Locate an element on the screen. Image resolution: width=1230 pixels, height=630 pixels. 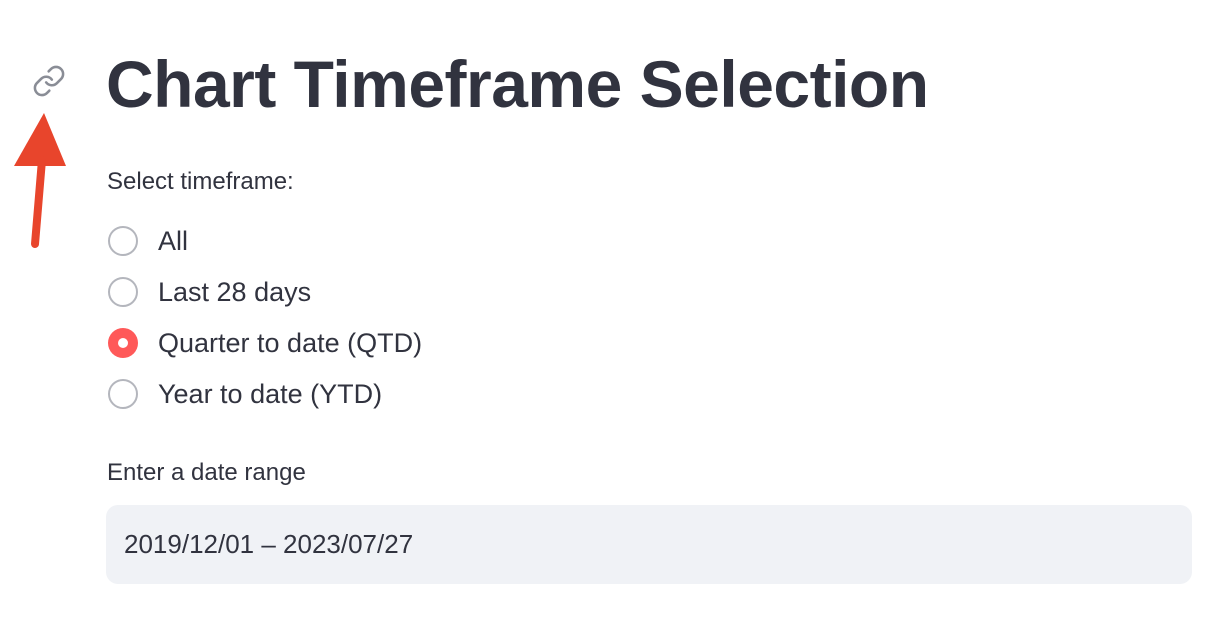
radio-option-all: All is located at coordinates (408, 240).